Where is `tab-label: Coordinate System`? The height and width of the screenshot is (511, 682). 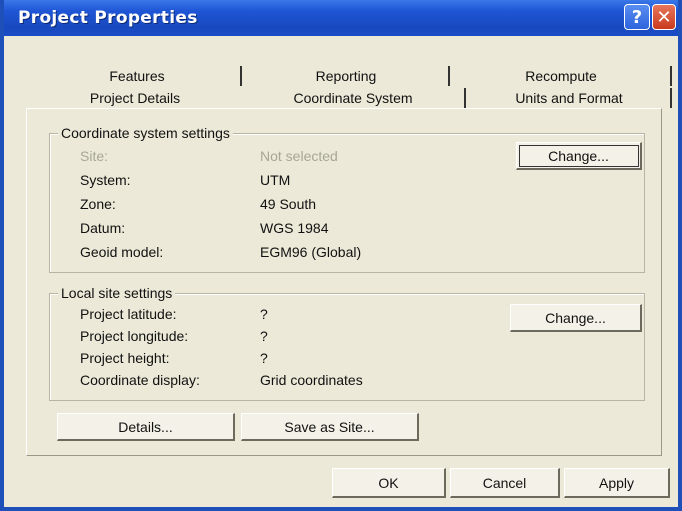
tab-label: Coordinate System is located at coordinates (353, 97).